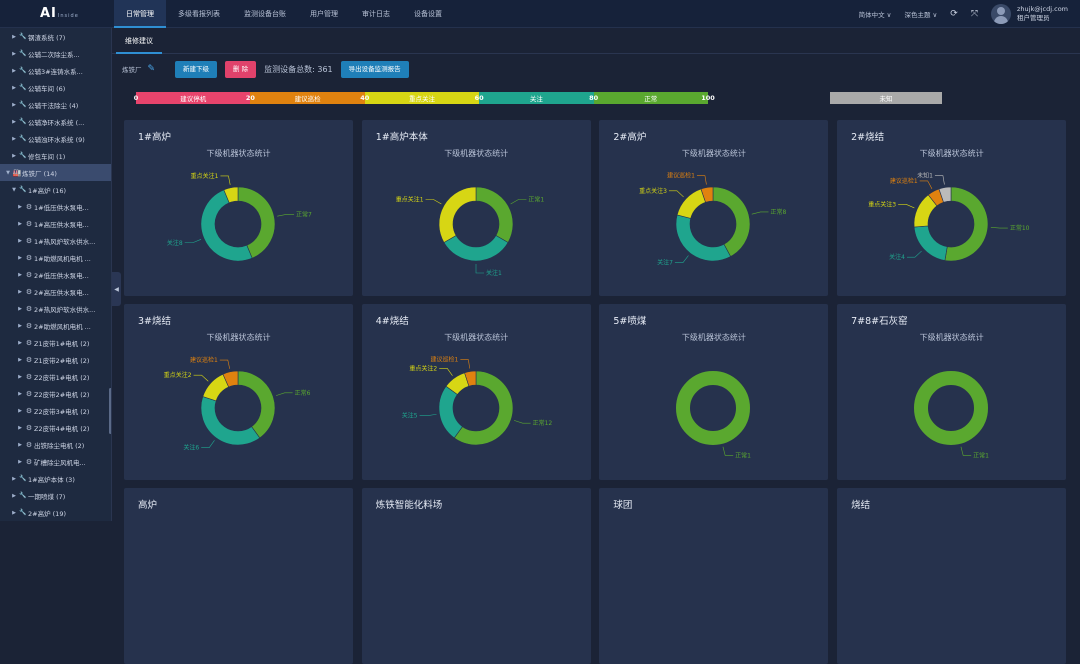 The width and height of the screenshot is (1080, 664). What do you see at coordinates (196, 69) in the screenshot?
I see `new-child-button: 新建下级` at bounding box center [196, 69].